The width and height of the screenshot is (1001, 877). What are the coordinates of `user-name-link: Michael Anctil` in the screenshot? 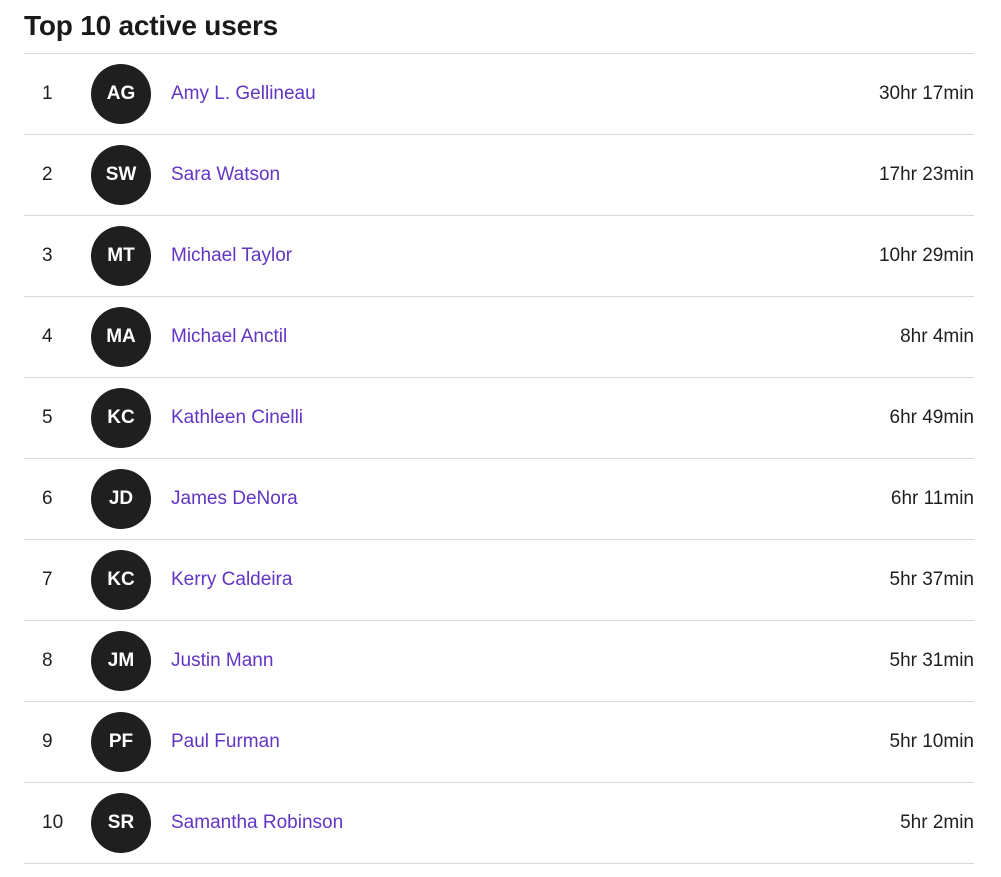 It's located at (229, 337).